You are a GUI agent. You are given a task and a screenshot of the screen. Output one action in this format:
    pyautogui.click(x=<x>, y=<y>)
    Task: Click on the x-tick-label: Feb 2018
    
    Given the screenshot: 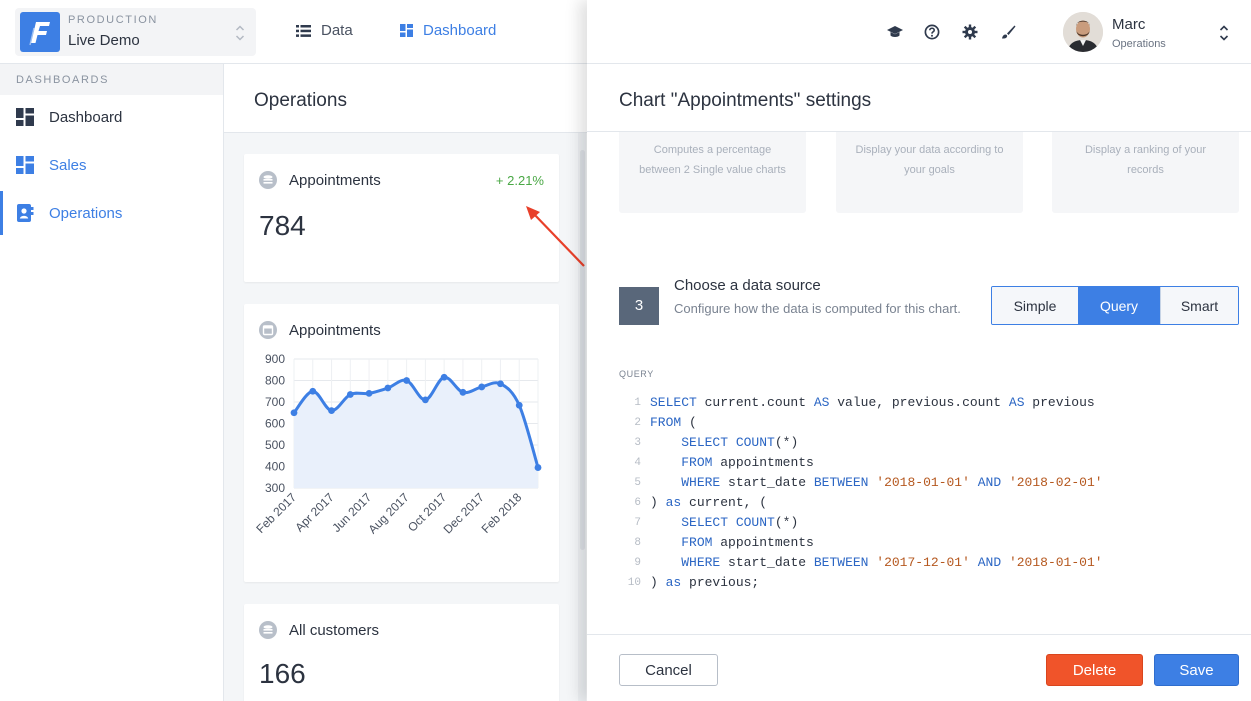 What is the action you would take?
    pyautogui.click(x=502, y=513)
    